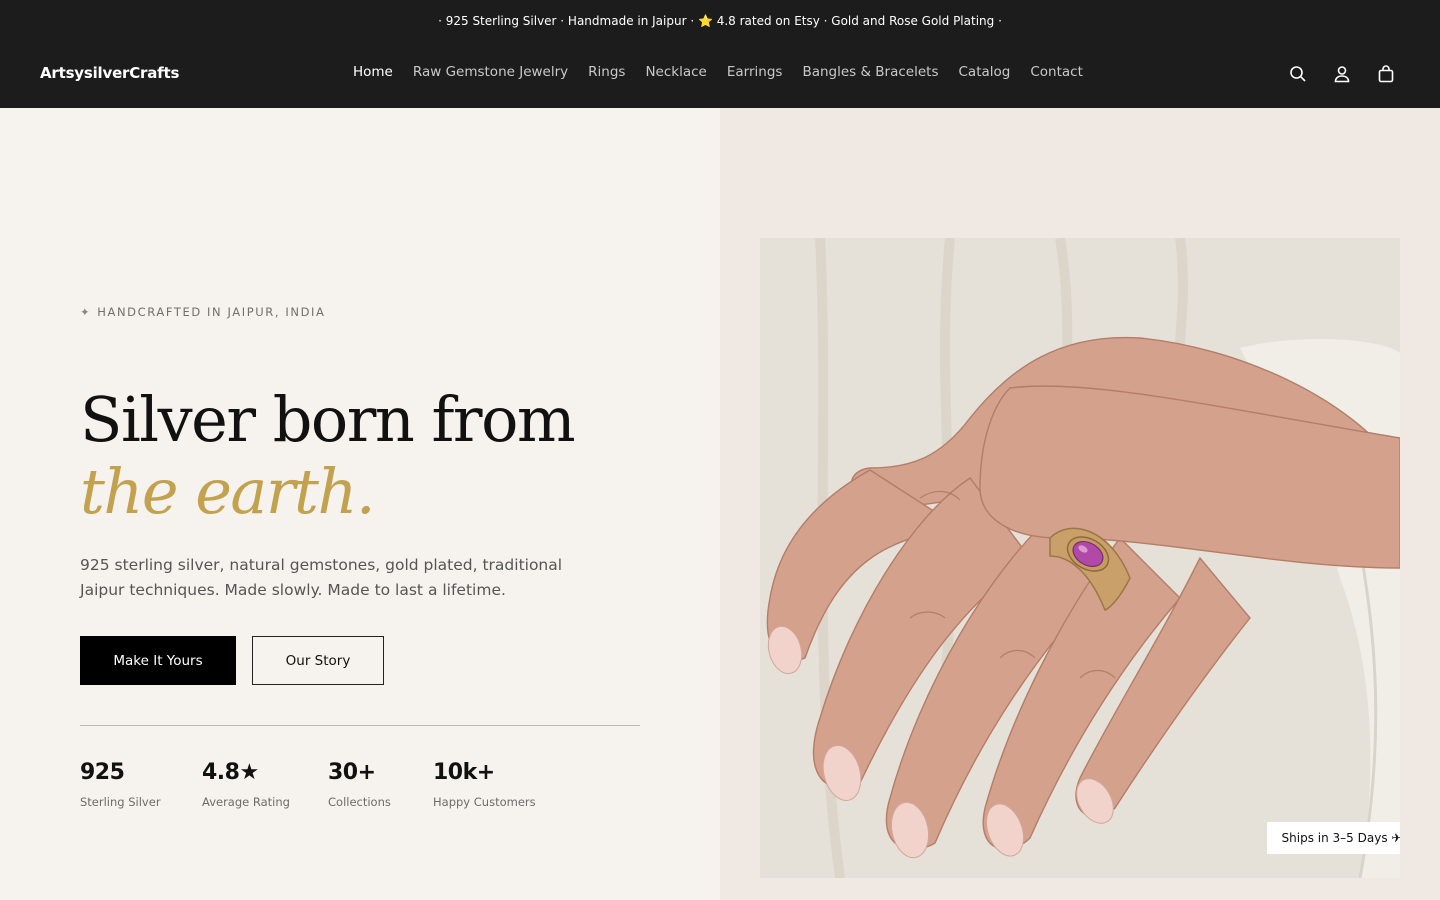  I want to click on stat-value: 30+, so click(352, 772).